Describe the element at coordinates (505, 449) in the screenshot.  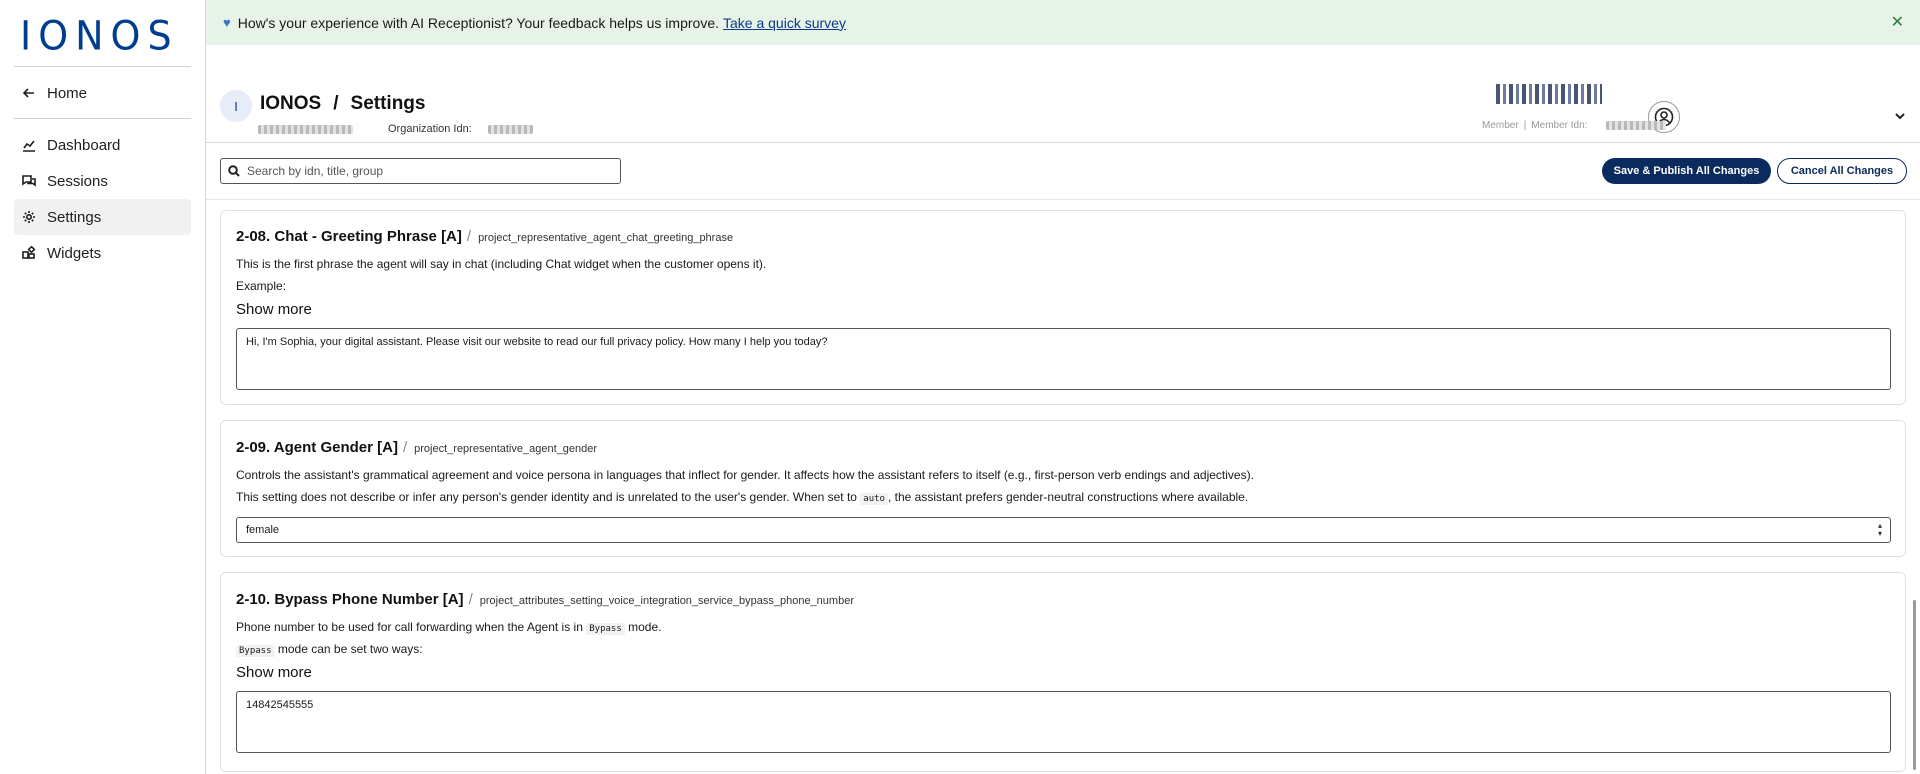
I see `setting-key: project_representative_agent_gender` at that location.